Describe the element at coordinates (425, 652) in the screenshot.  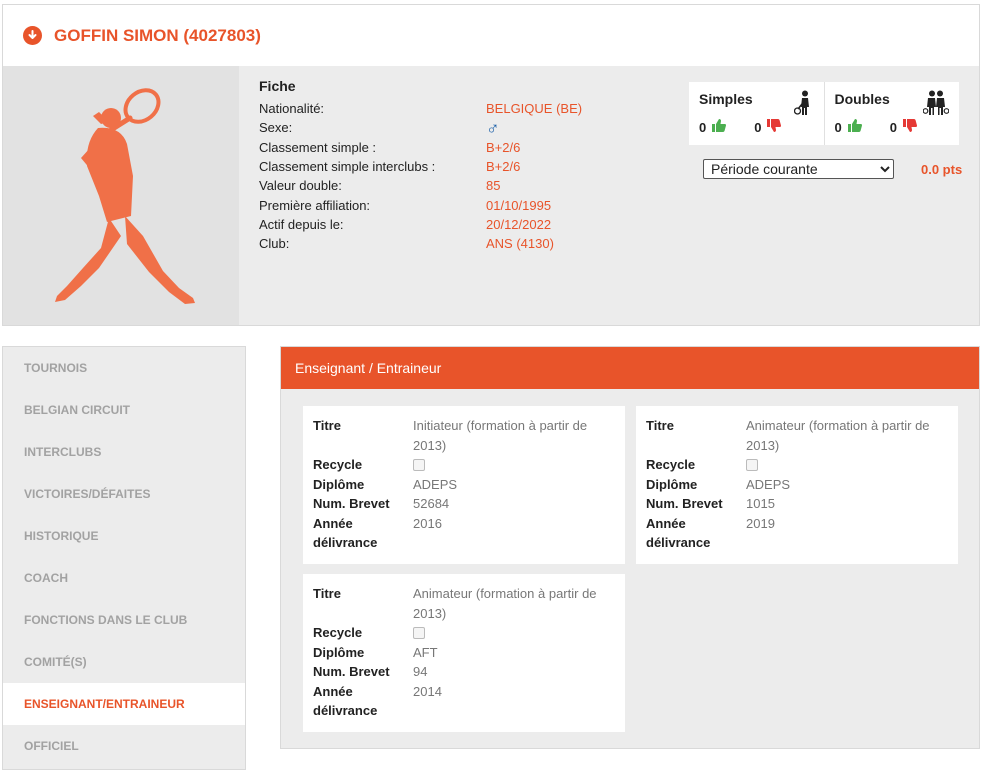
I see `cert-diplome-value: AFT` at that location.